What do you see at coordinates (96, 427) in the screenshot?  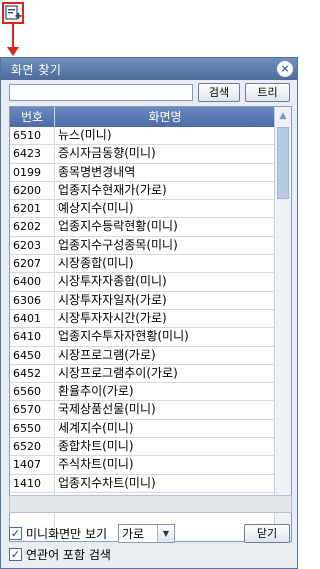 I see `row-name: 세계지수(미니)` at bounding box center [96, 427].